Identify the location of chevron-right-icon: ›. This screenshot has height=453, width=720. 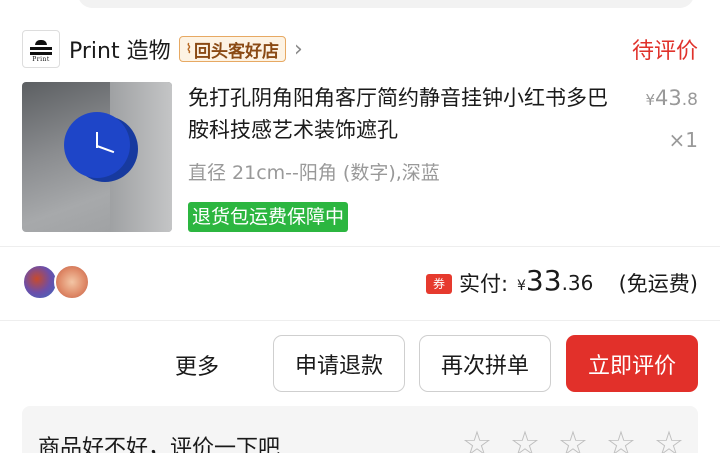
(298, 49).